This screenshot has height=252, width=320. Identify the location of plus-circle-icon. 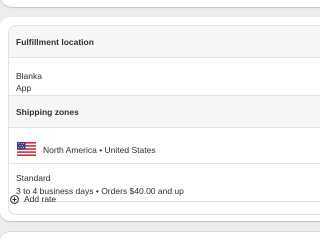
(14, 199).